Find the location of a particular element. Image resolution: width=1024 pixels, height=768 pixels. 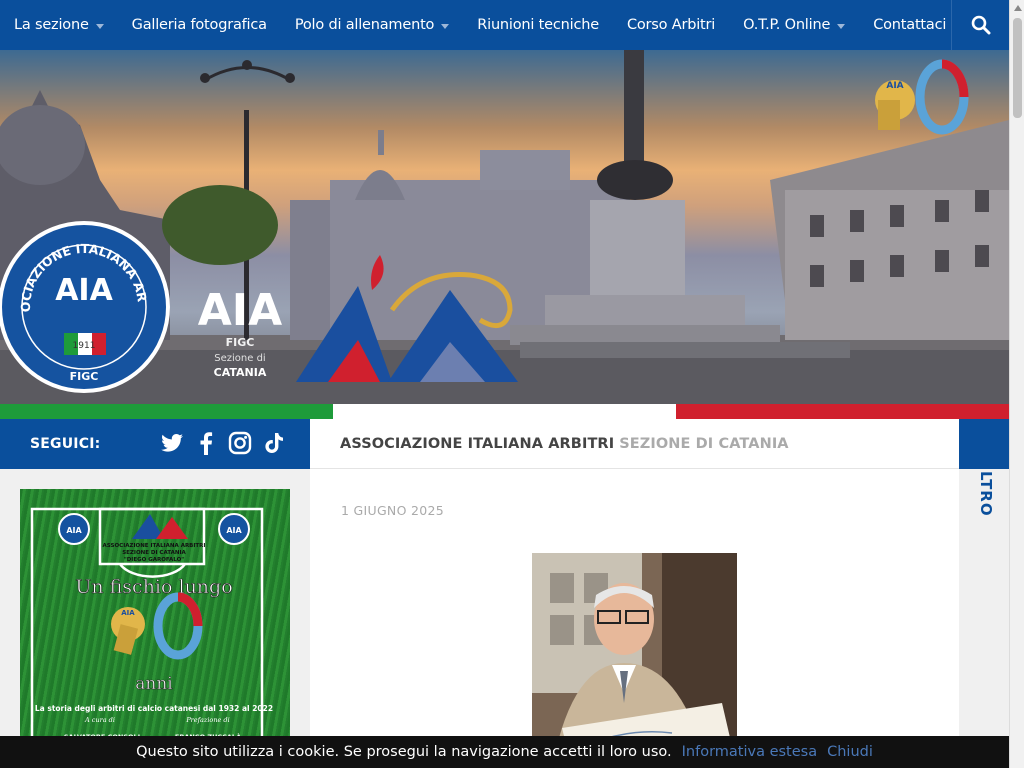

nav-item-polo-allenamento: Polo di allenamento is located at coordinates (372, 25).